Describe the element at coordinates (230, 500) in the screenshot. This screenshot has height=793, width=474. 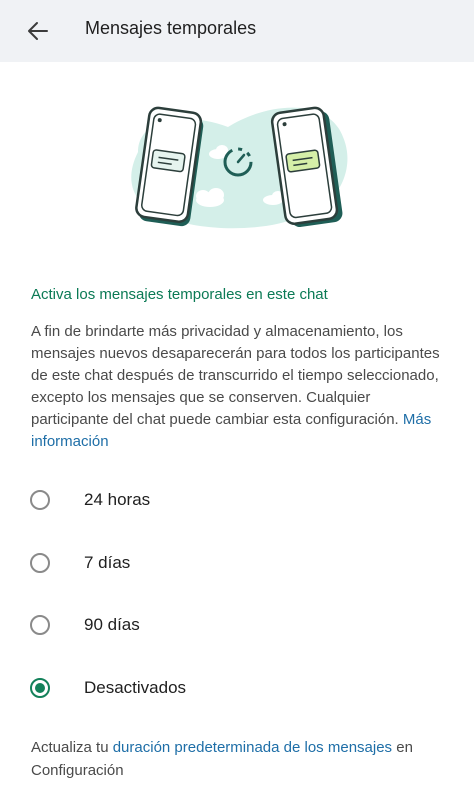
I see `option-24-hours: 24 horas` at that location.